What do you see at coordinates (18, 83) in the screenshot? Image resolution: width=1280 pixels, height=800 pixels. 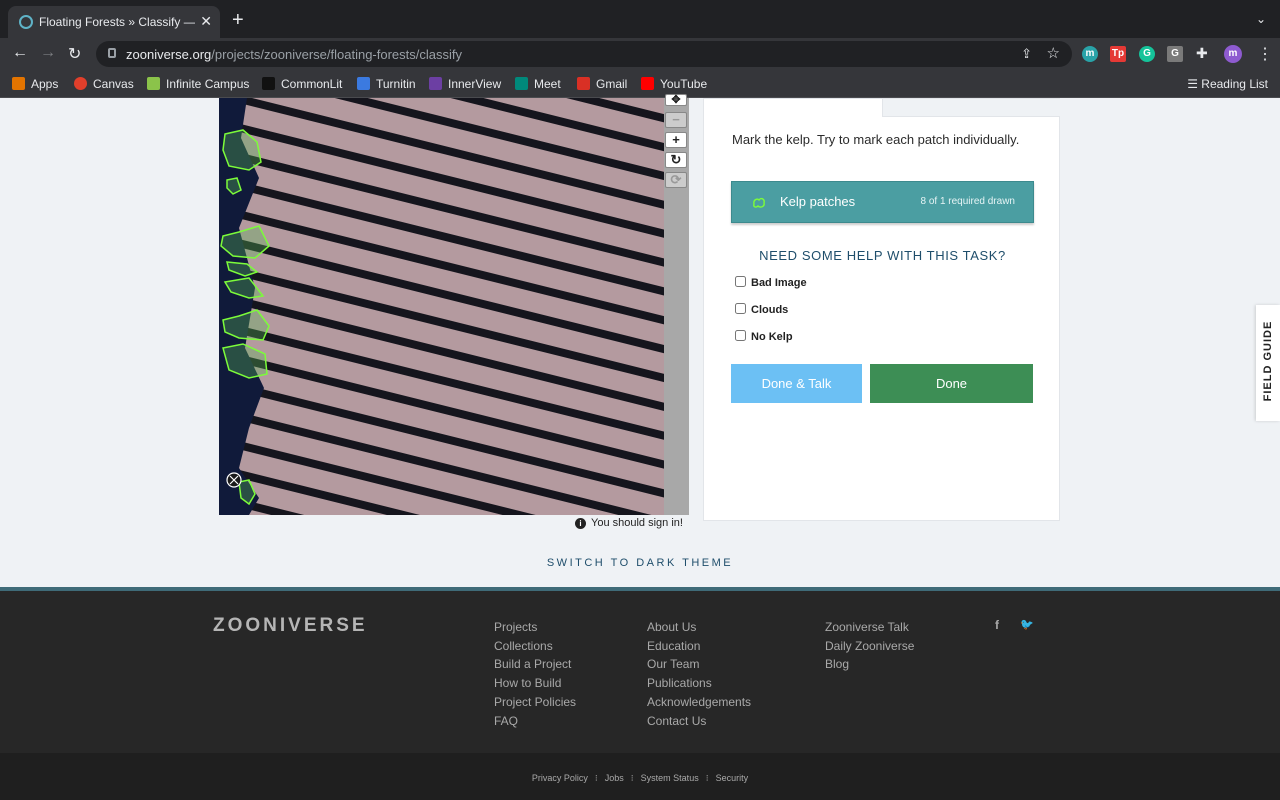 I see `apps-grid-icon` at bounding box center [18, 83].